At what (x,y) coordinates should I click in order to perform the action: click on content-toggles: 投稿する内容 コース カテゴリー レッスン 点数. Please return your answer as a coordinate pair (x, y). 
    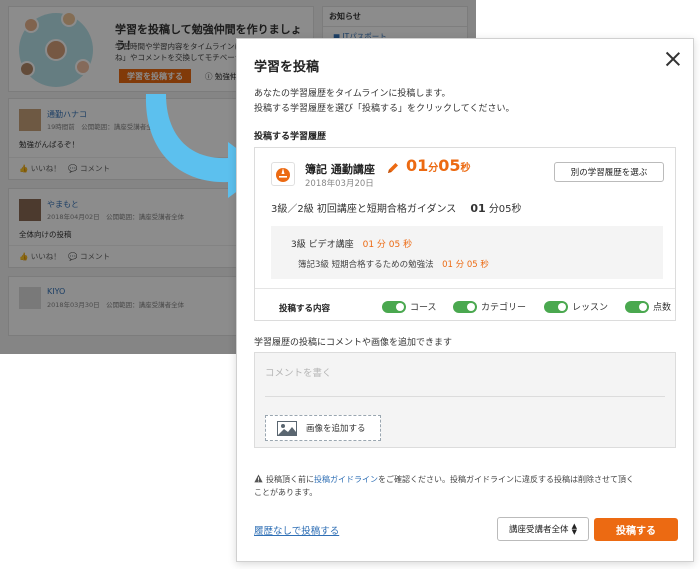
    Looking at the image, I should click on (465, 304).